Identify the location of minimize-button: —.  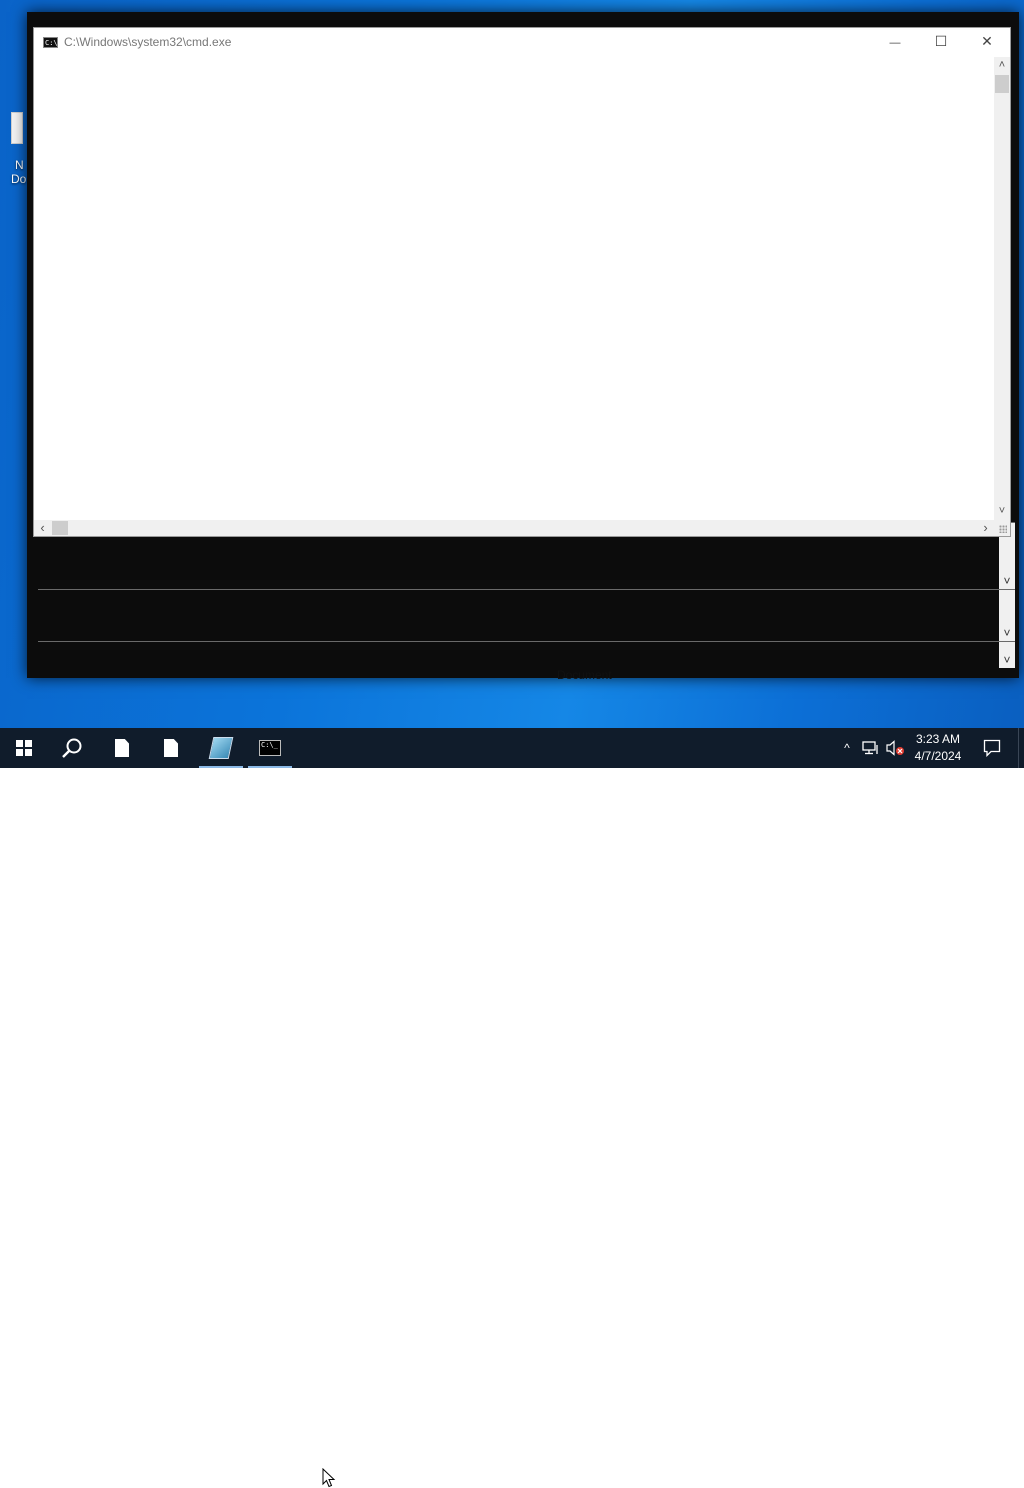
(895, 42).